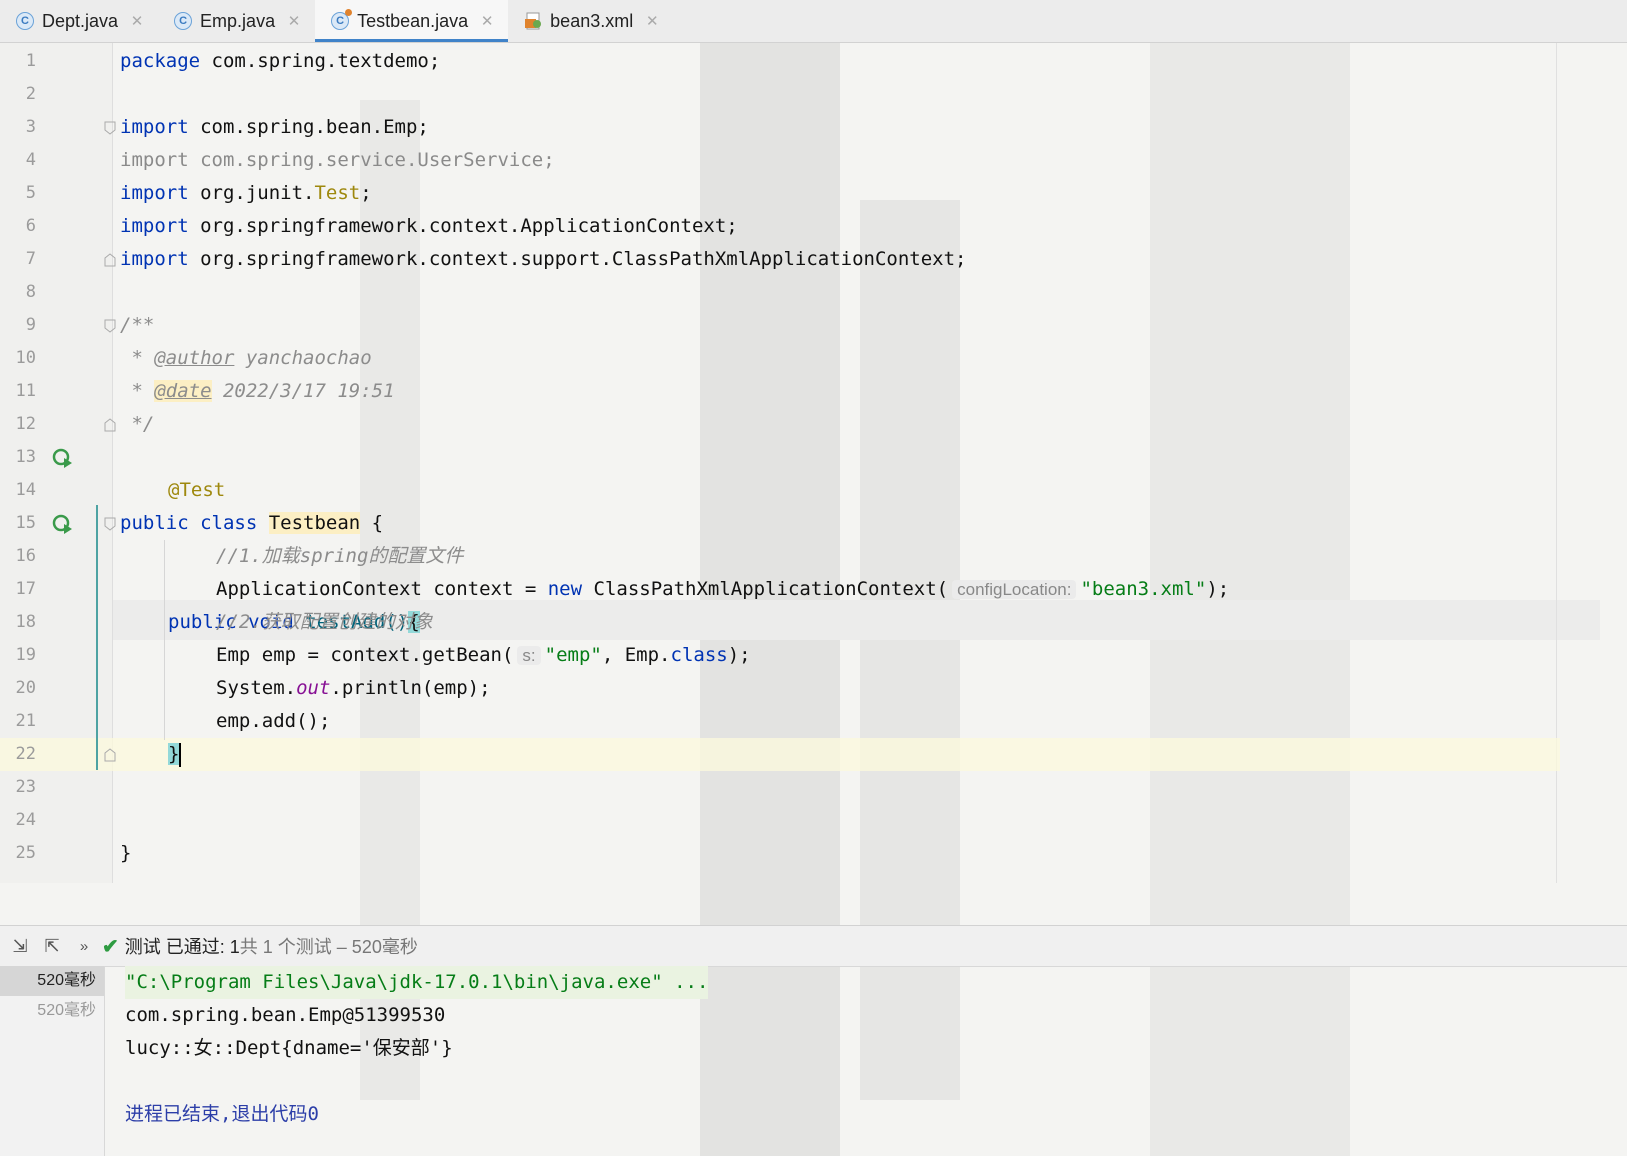 This screenshot has height=1156, width=1627. Describe the element at coordinates (198, 193) in the screenshot. I see `code-line: 5 import org.junit.Test;` at that location.